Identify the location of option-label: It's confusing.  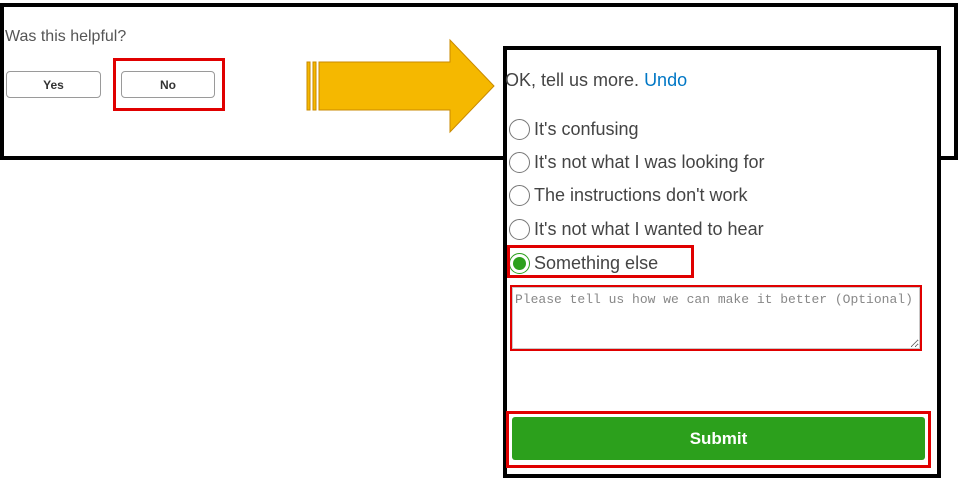
(586, 128).